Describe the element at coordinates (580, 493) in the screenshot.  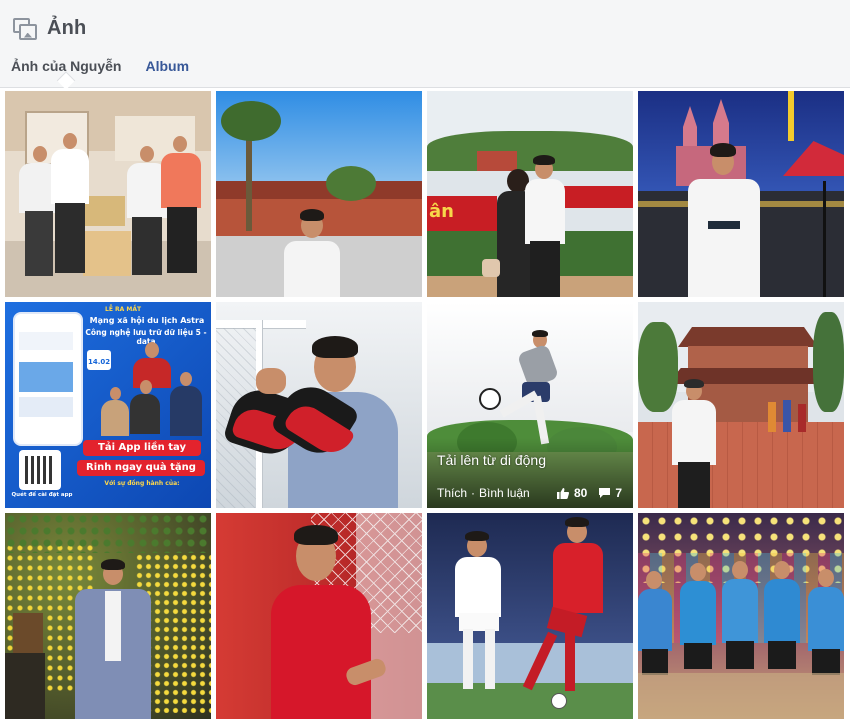
I see `like-count: 80` at that location.